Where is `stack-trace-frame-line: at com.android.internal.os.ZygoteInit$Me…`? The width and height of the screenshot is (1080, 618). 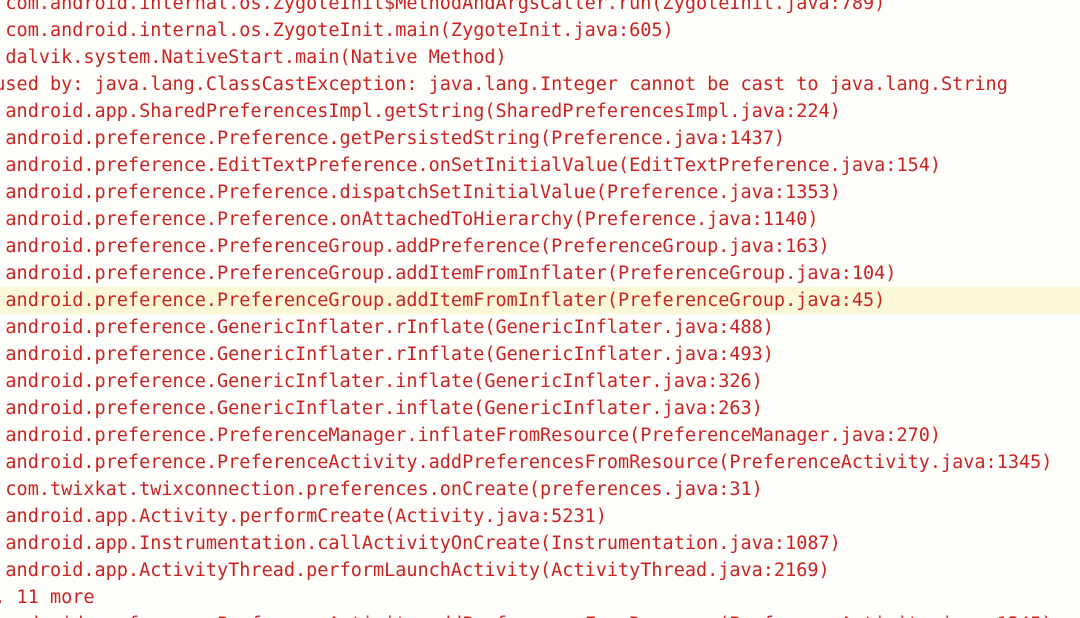 stack-trace-frame-line: at com.android.internal.os.ZygoteInit$Me… is located at coordinates (540, 8).